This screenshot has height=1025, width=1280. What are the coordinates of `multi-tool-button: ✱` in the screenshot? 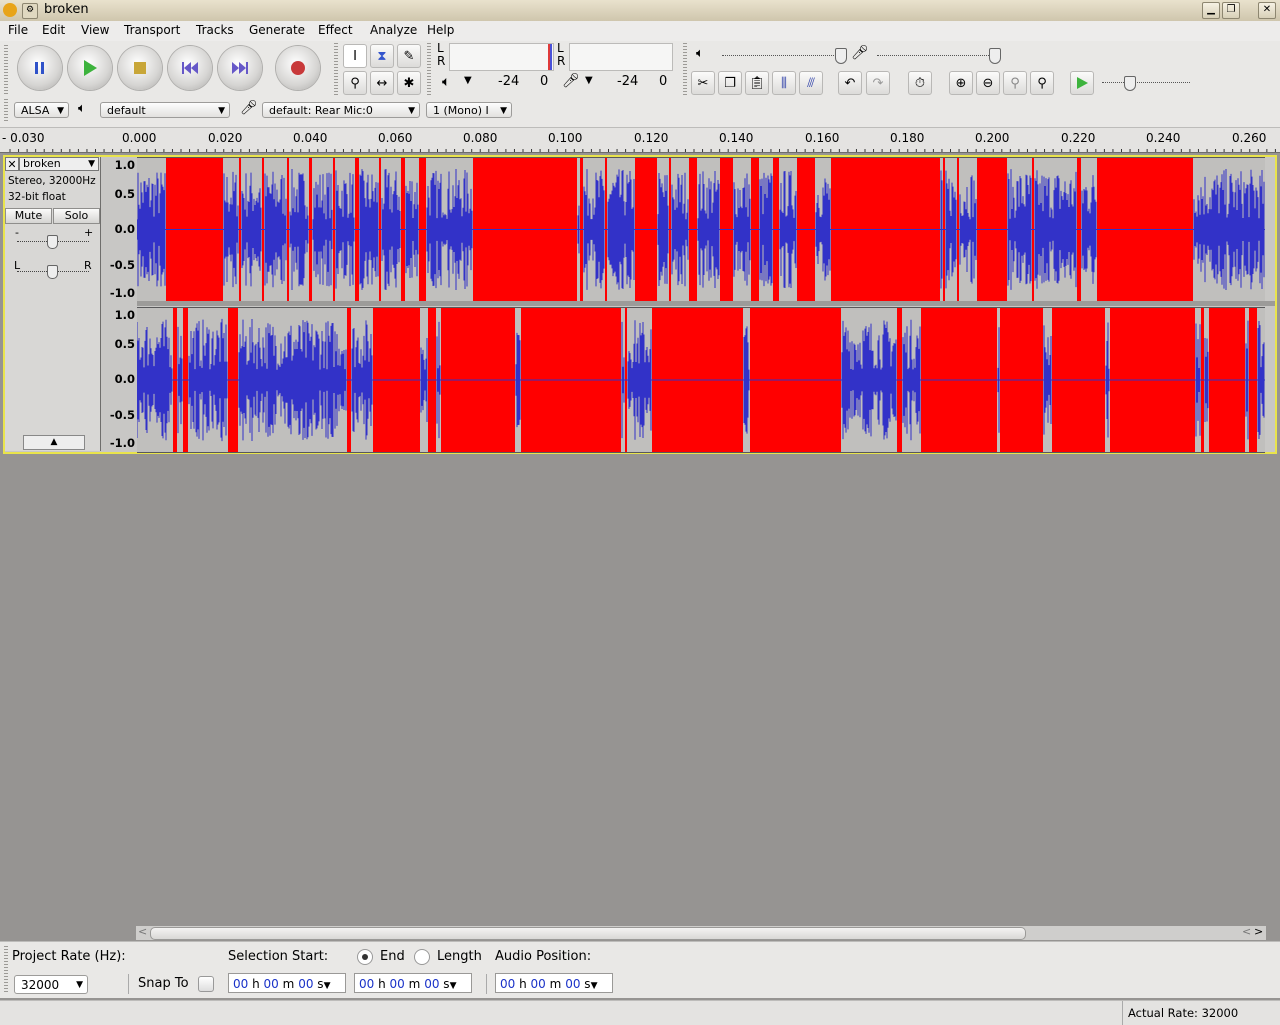 It's located at (409, 83).